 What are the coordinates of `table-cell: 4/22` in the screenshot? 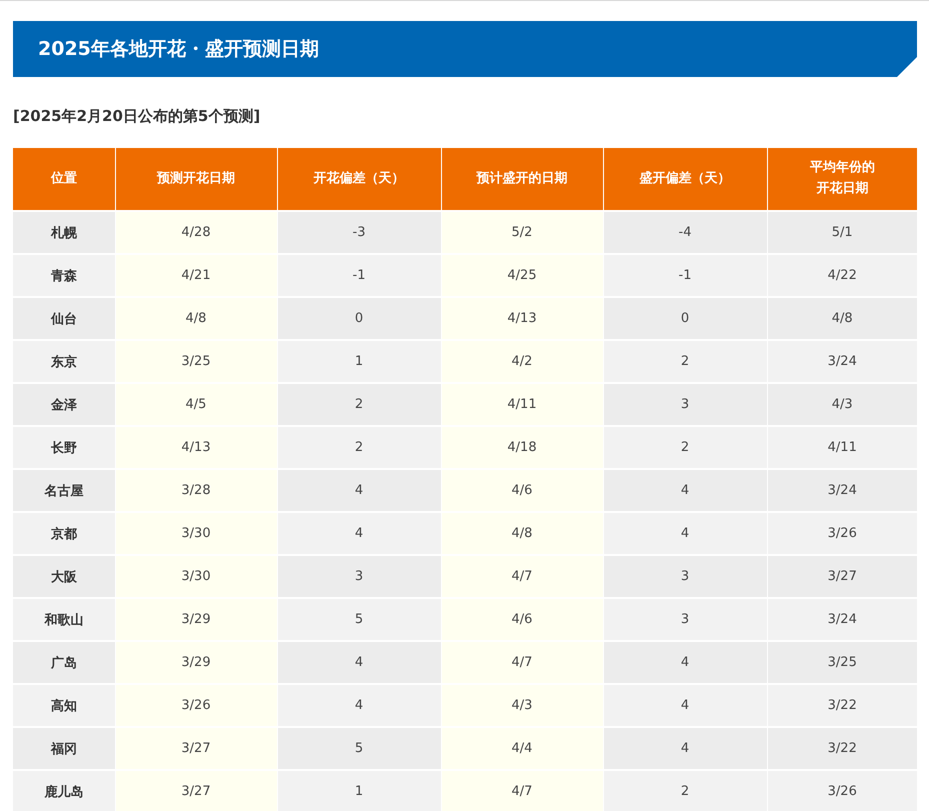 It's located at (842, 275).